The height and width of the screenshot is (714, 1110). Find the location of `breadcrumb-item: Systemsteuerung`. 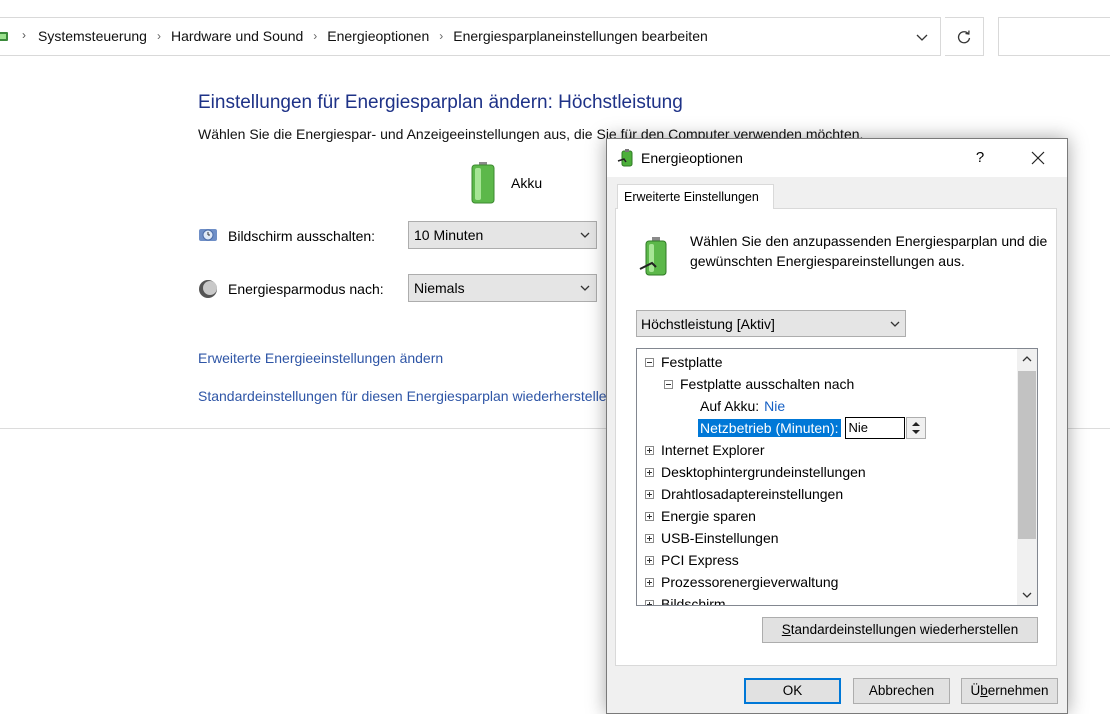

breadcrumb-item: Systemsteuerung is located at coordinates (92, 36).